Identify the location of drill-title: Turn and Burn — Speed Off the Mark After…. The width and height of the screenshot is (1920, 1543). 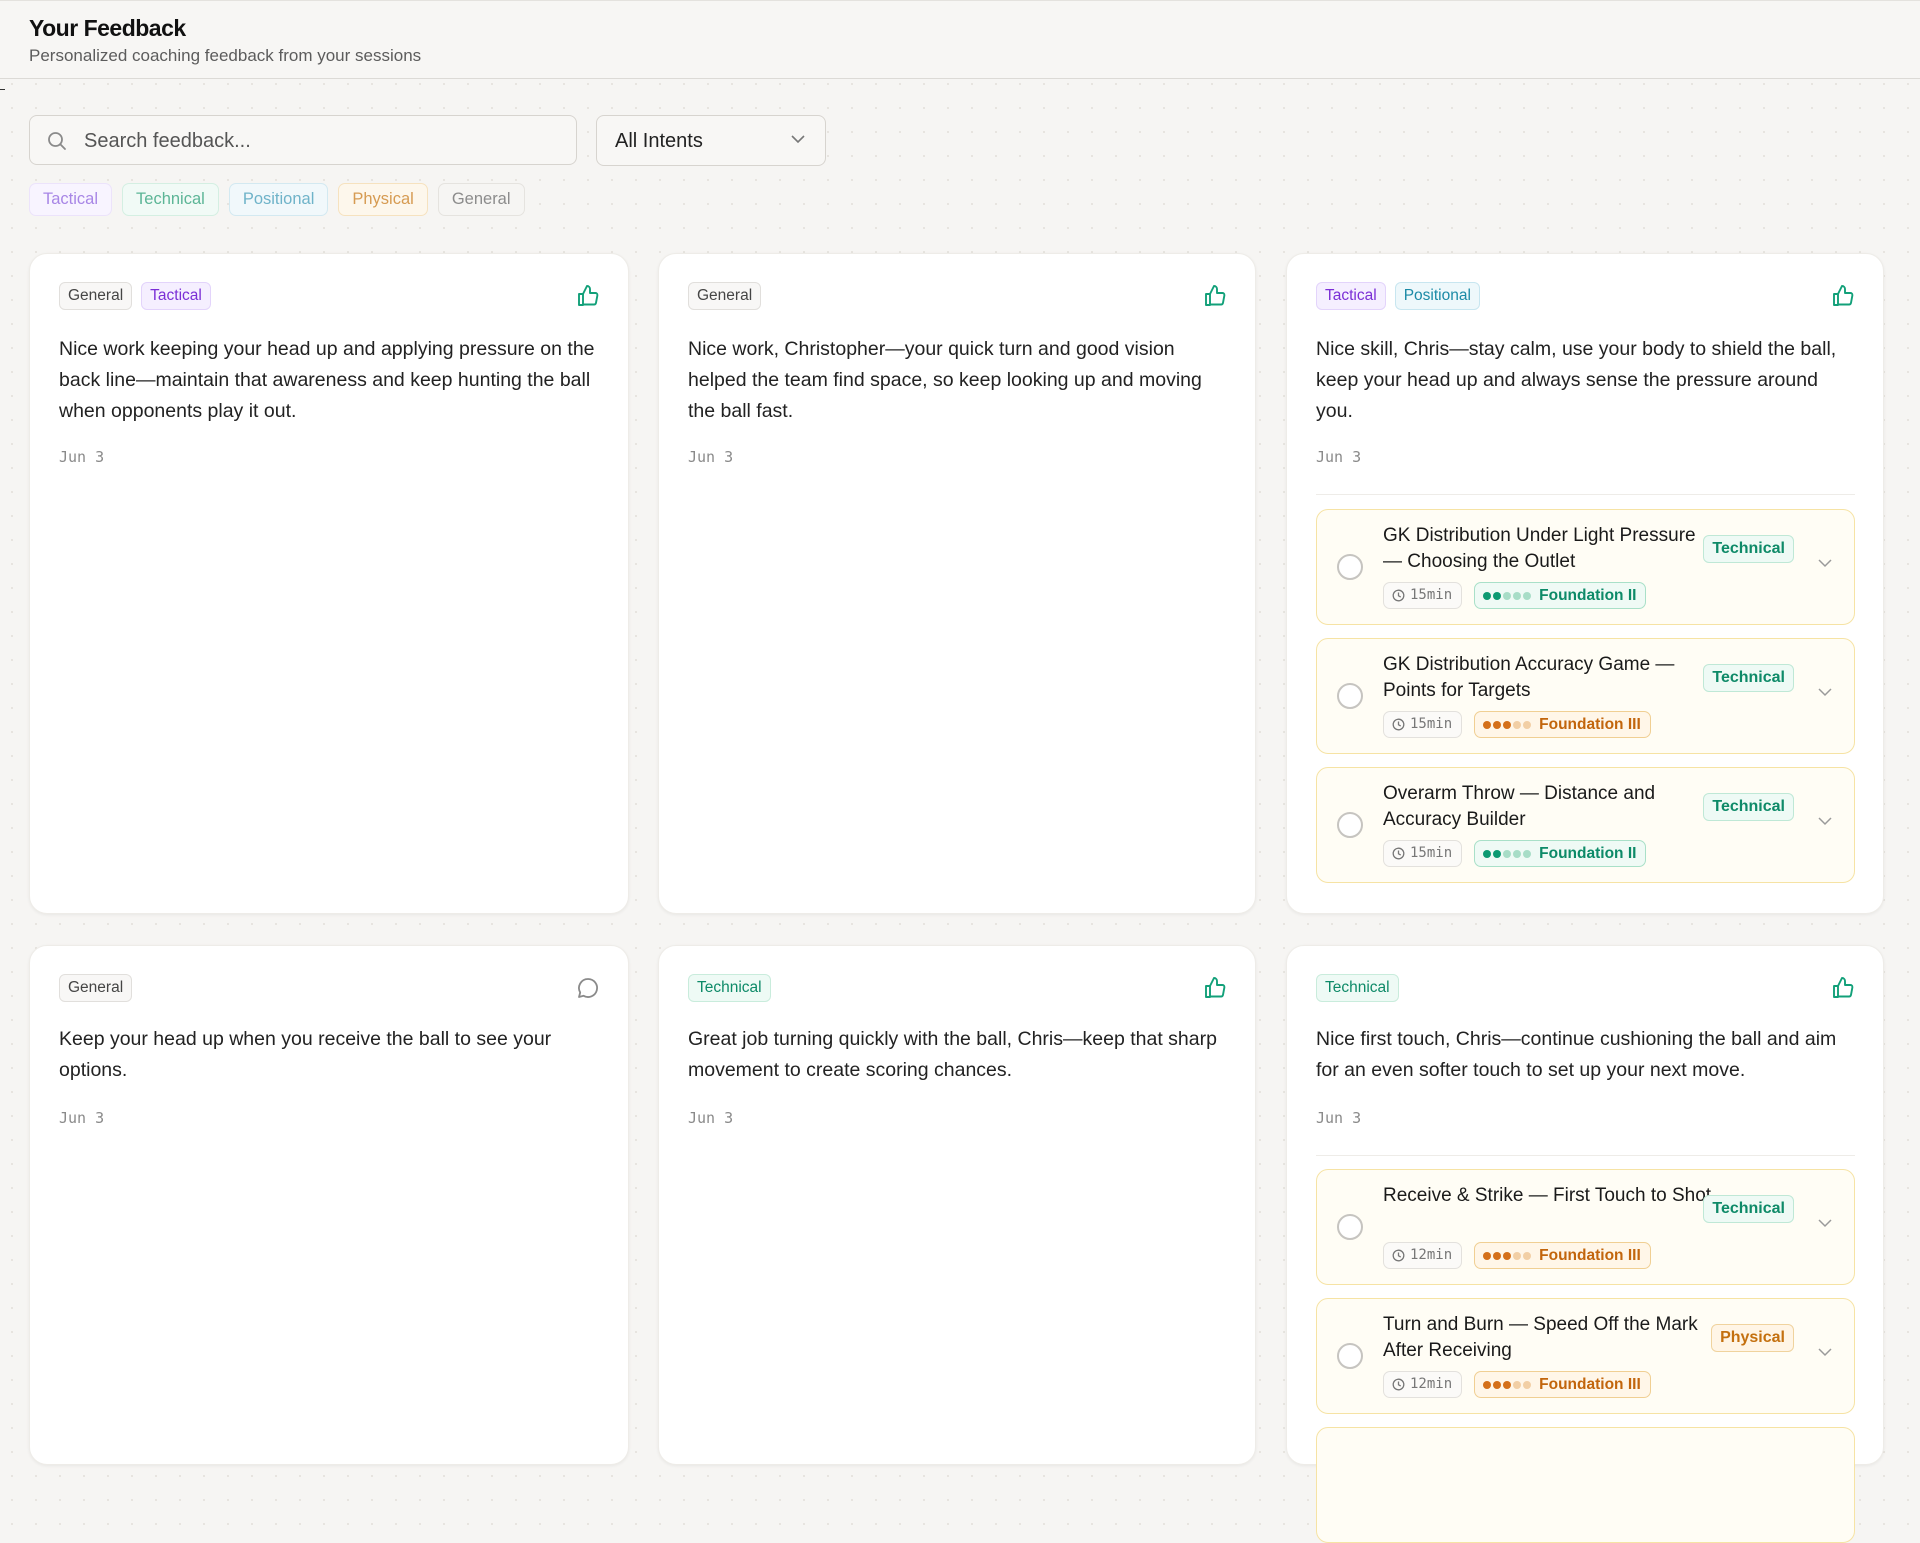
(1540, 1337).